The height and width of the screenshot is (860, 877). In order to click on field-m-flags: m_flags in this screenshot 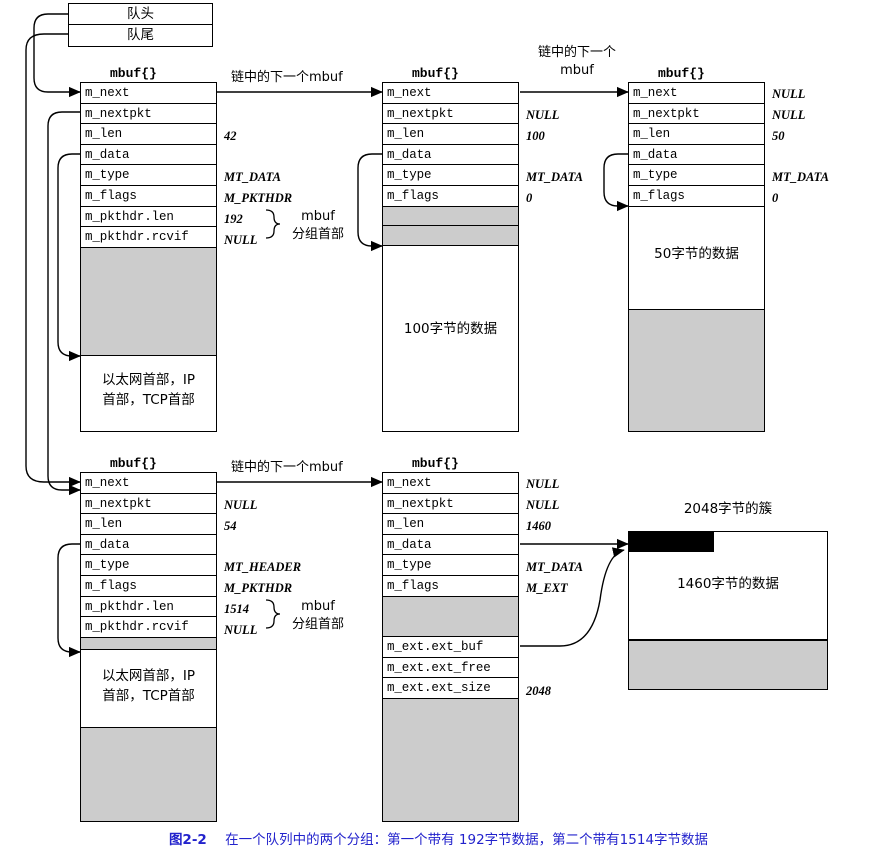, I will do `click(413, 585)`.